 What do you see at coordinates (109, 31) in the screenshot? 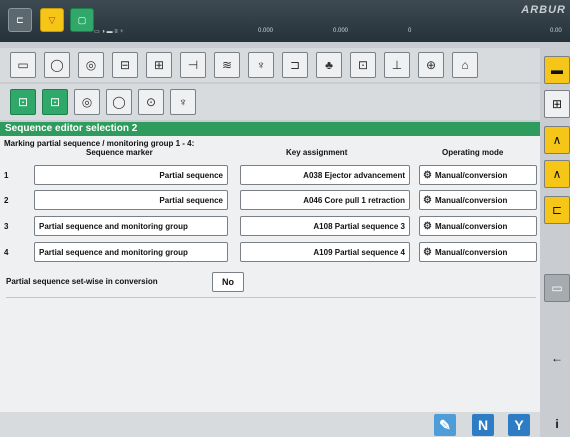
I see `status-icon-1: ▭ ◑ ▬ ≡ ♆` at bounding box center [109, 31].